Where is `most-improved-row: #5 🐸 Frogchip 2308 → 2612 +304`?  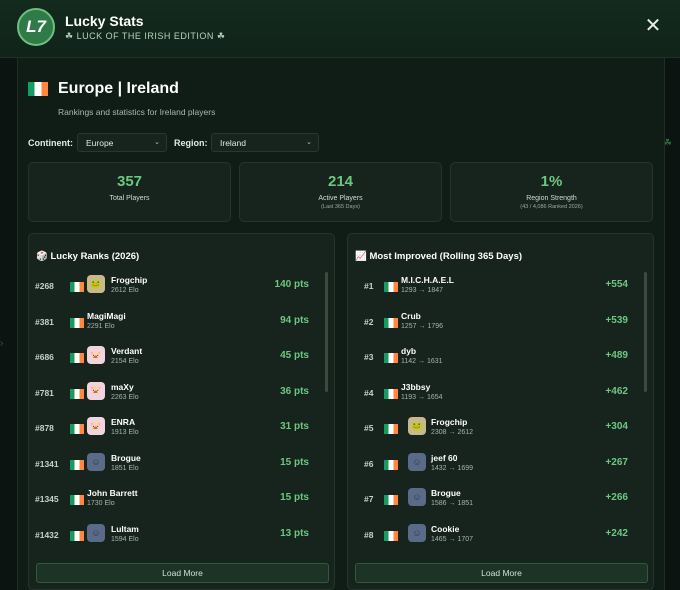 most-improved-row: #5 🐸 Frogchip 2308 → 2612 +304 is located at coordinates (498, 427).